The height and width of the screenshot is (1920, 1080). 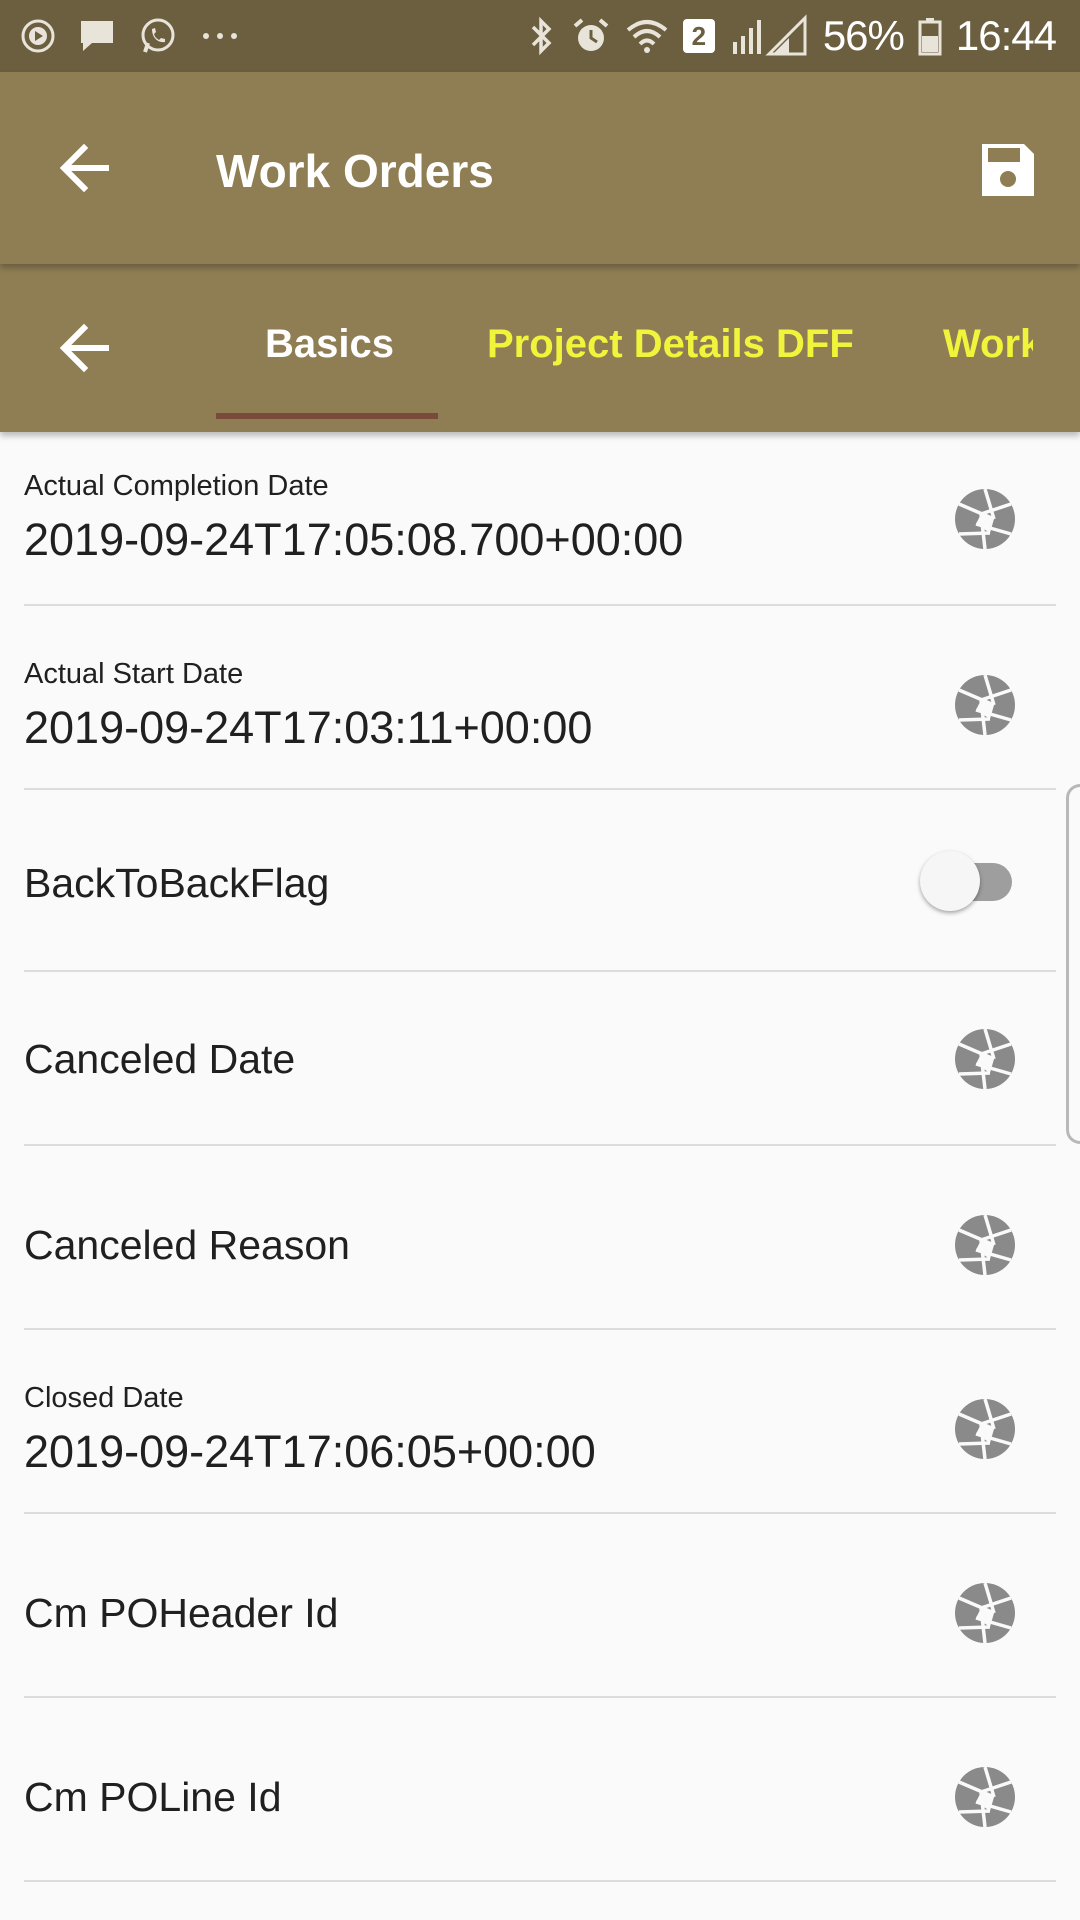 What do you see at coordinates (153, 1797) in the screenshot?
I see `field-label: Cm POLine Id` at bounding box center [153, 1797].